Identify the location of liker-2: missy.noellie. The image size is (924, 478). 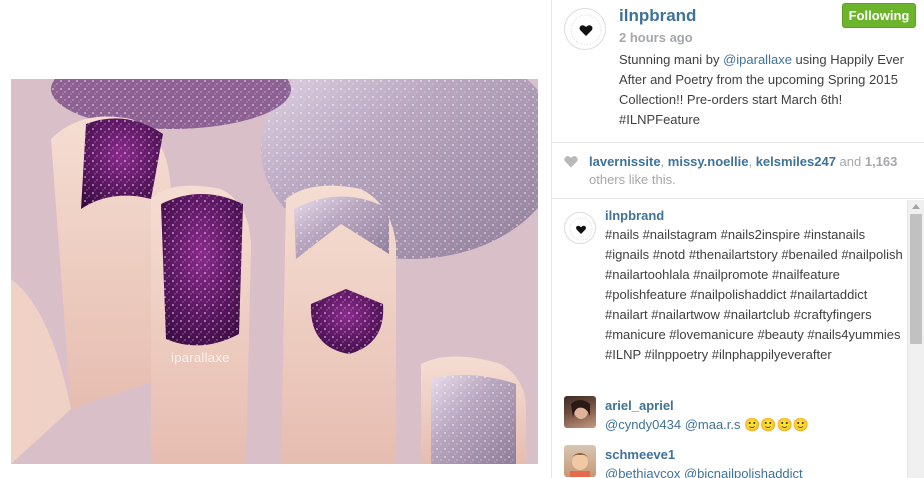
(708, 161).